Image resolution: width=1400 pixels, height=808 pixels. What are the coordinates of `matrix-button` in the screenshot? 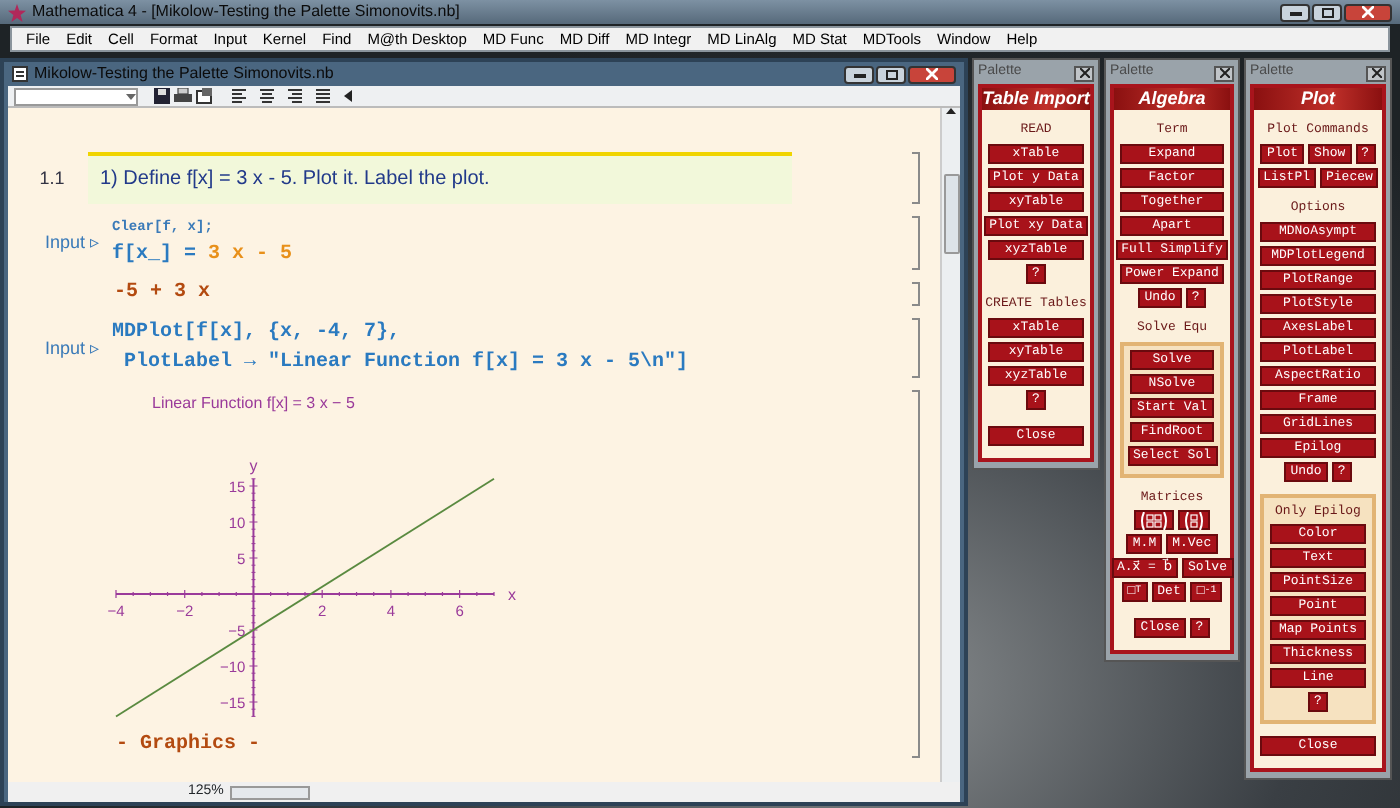 It's located at (1154, 520).